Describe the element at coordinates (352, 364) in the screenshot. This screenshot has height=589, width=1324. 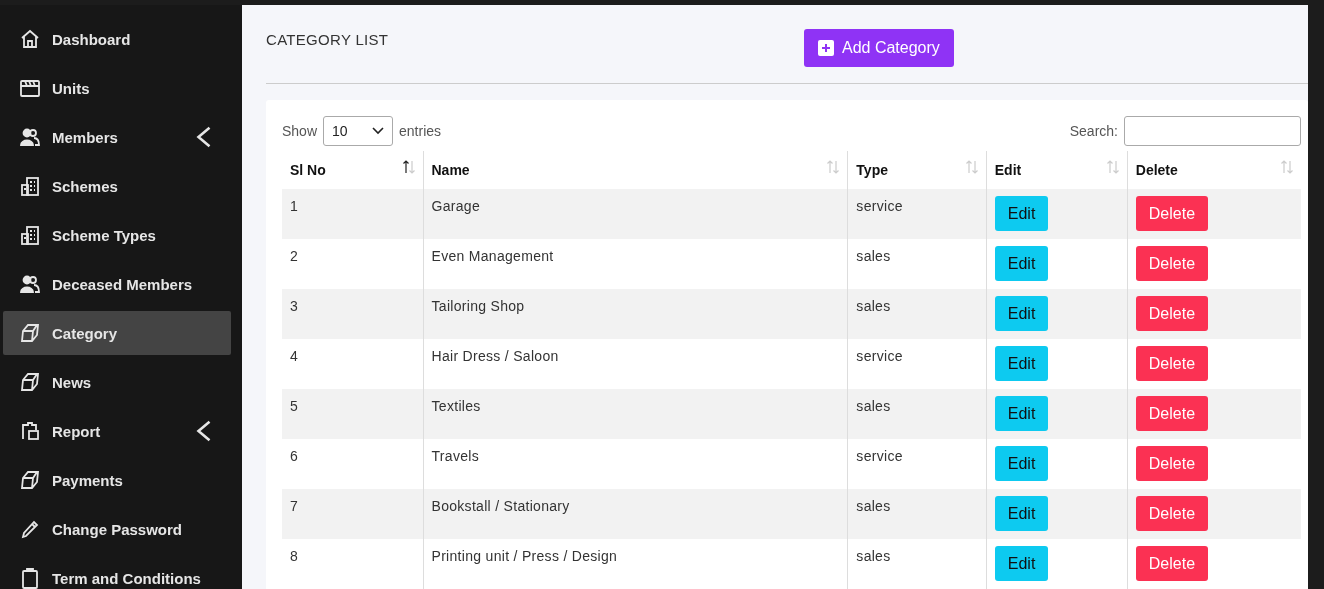
I see `table-cell: 4` at that location.